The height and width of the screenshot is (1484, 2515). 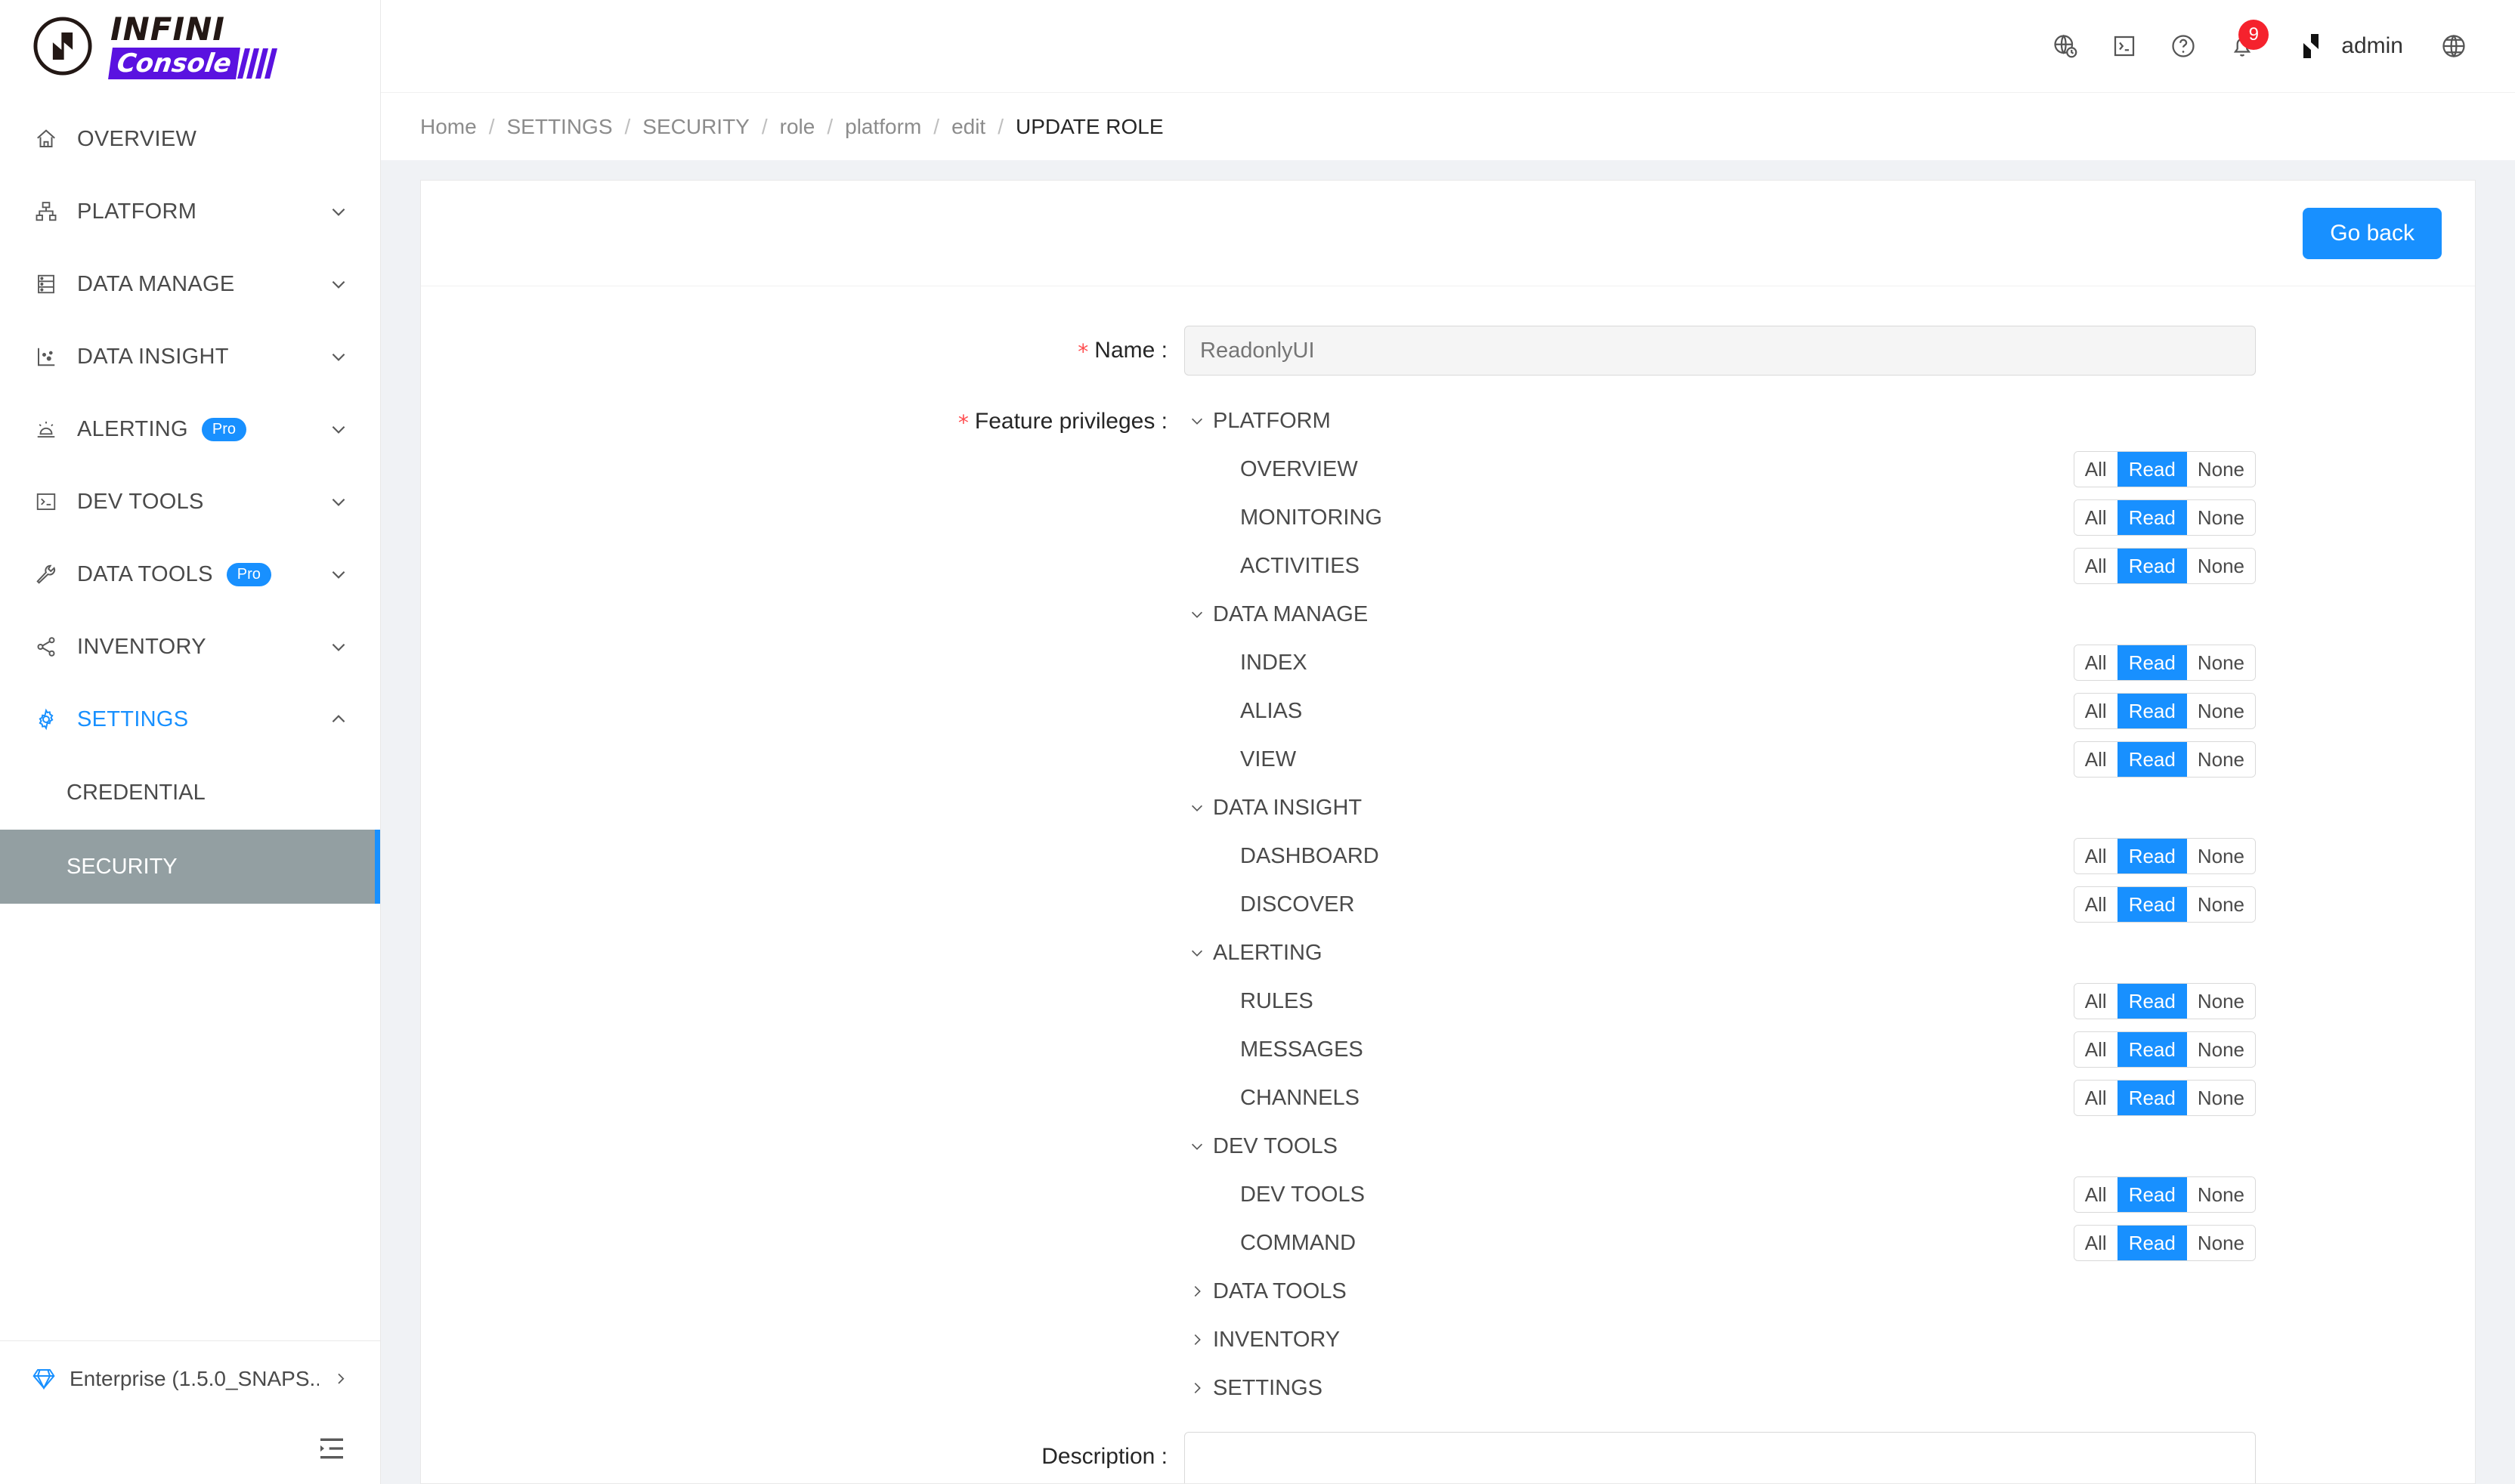 What do you see at coordinates (2124, 46) in the screenshot?
I see `console-icon` at bounding box center [2124, 46].